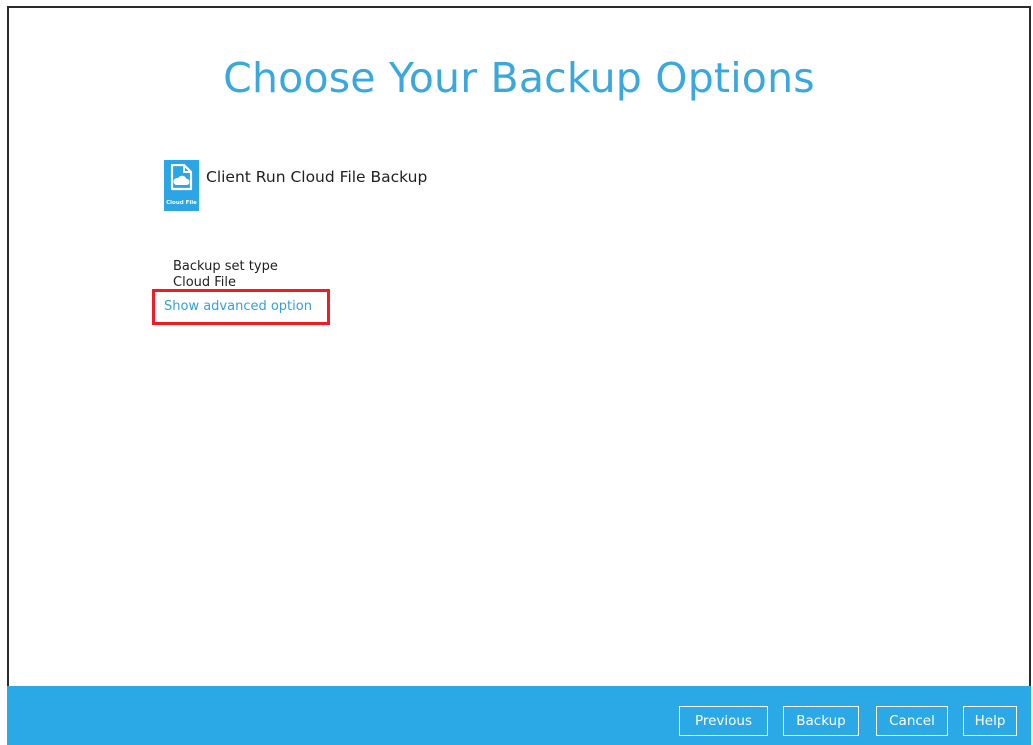 Image resolution: width=1033 pixels, height=745 pixels. Describe the element at coordinates (181, 203) in the screenshot. I see `cloud-file-icon-label: Cloud File` at that location.